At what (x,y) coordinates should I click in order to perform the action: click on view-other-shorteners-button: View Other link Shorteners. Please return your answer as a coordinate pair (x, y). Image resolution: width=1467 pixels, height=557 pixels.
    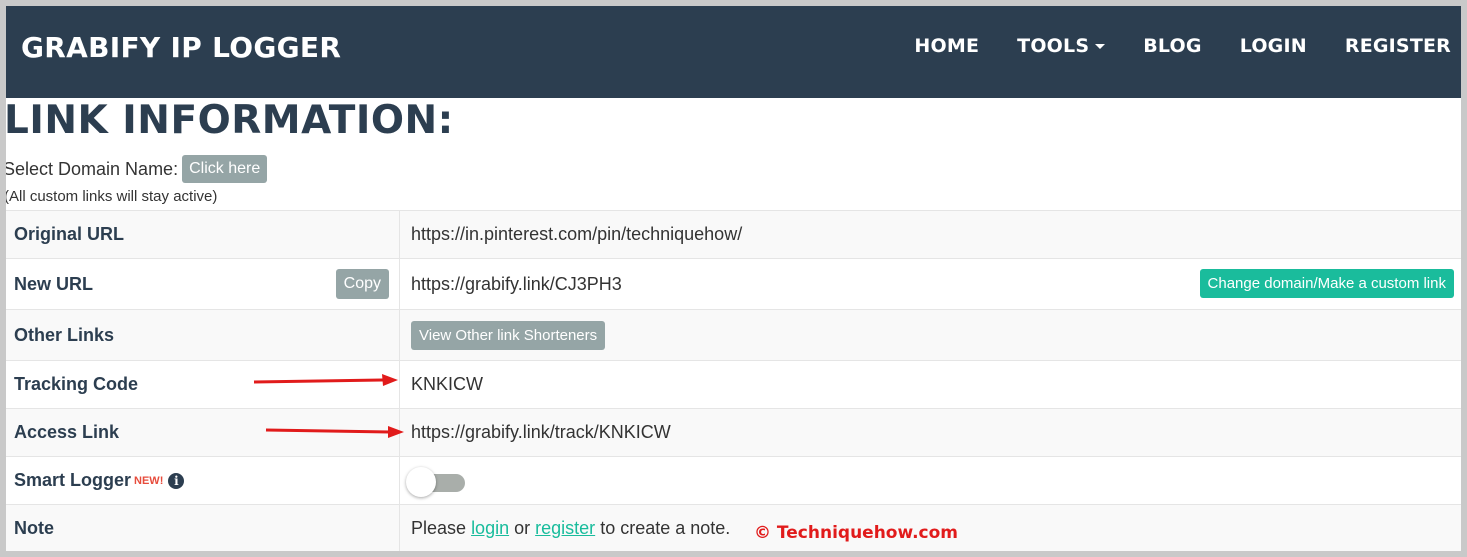
    Looking at the image, I should click on (508, 335).